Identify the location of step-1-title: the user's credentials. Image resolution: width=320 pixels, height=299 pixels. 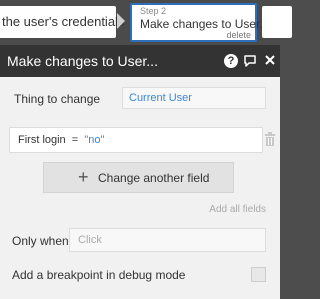
(63, 21).